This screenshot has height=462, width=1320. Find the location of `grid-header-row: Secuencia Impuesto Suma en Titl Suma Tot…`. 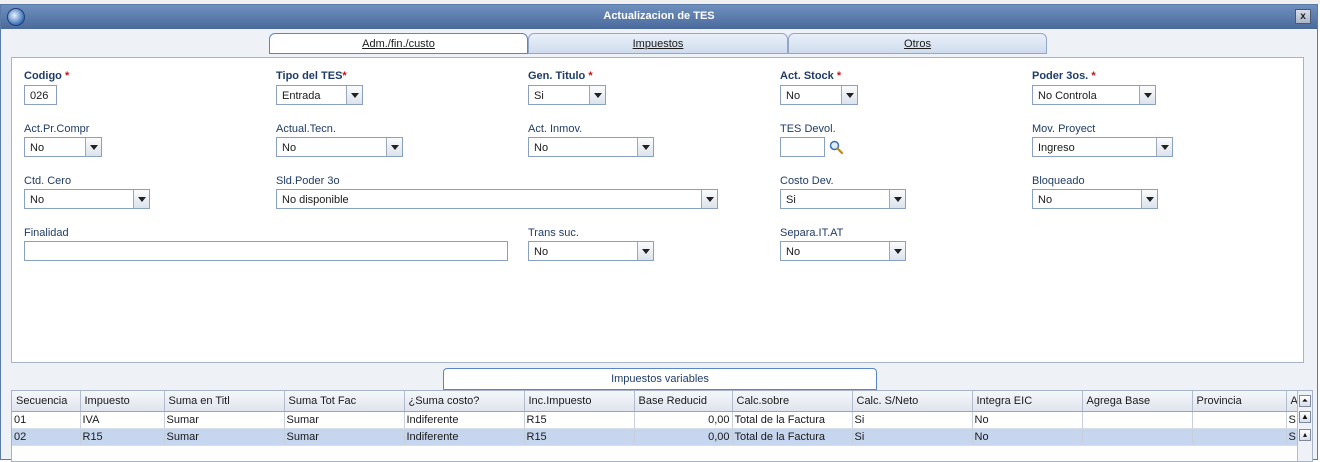

grid-header-row: Secuencia Impuesto Suma en Titl Suma Tot… is located at coordinates (657, 401).